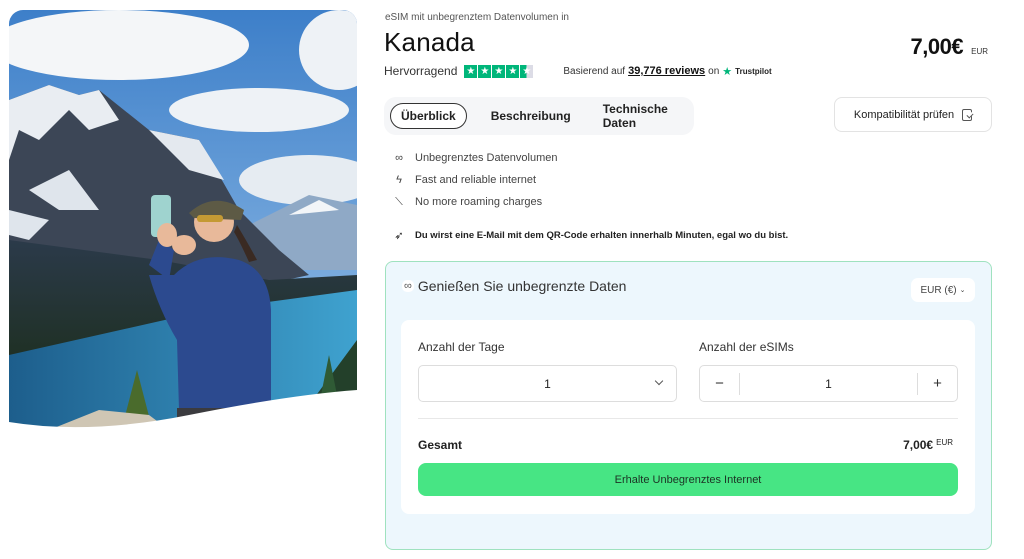 The width and height of the screenshot is (1024, 559). I want to click on reviews-link: 39,776 reviews, so click(666, 71).